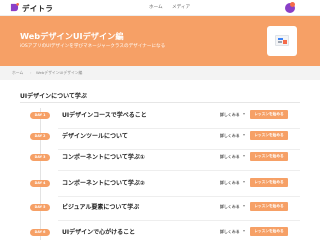 Image resolution: width=320 pixels, height=240 pixels. I want to click on breadcrumb-home: ホーム, so click(17, 73).